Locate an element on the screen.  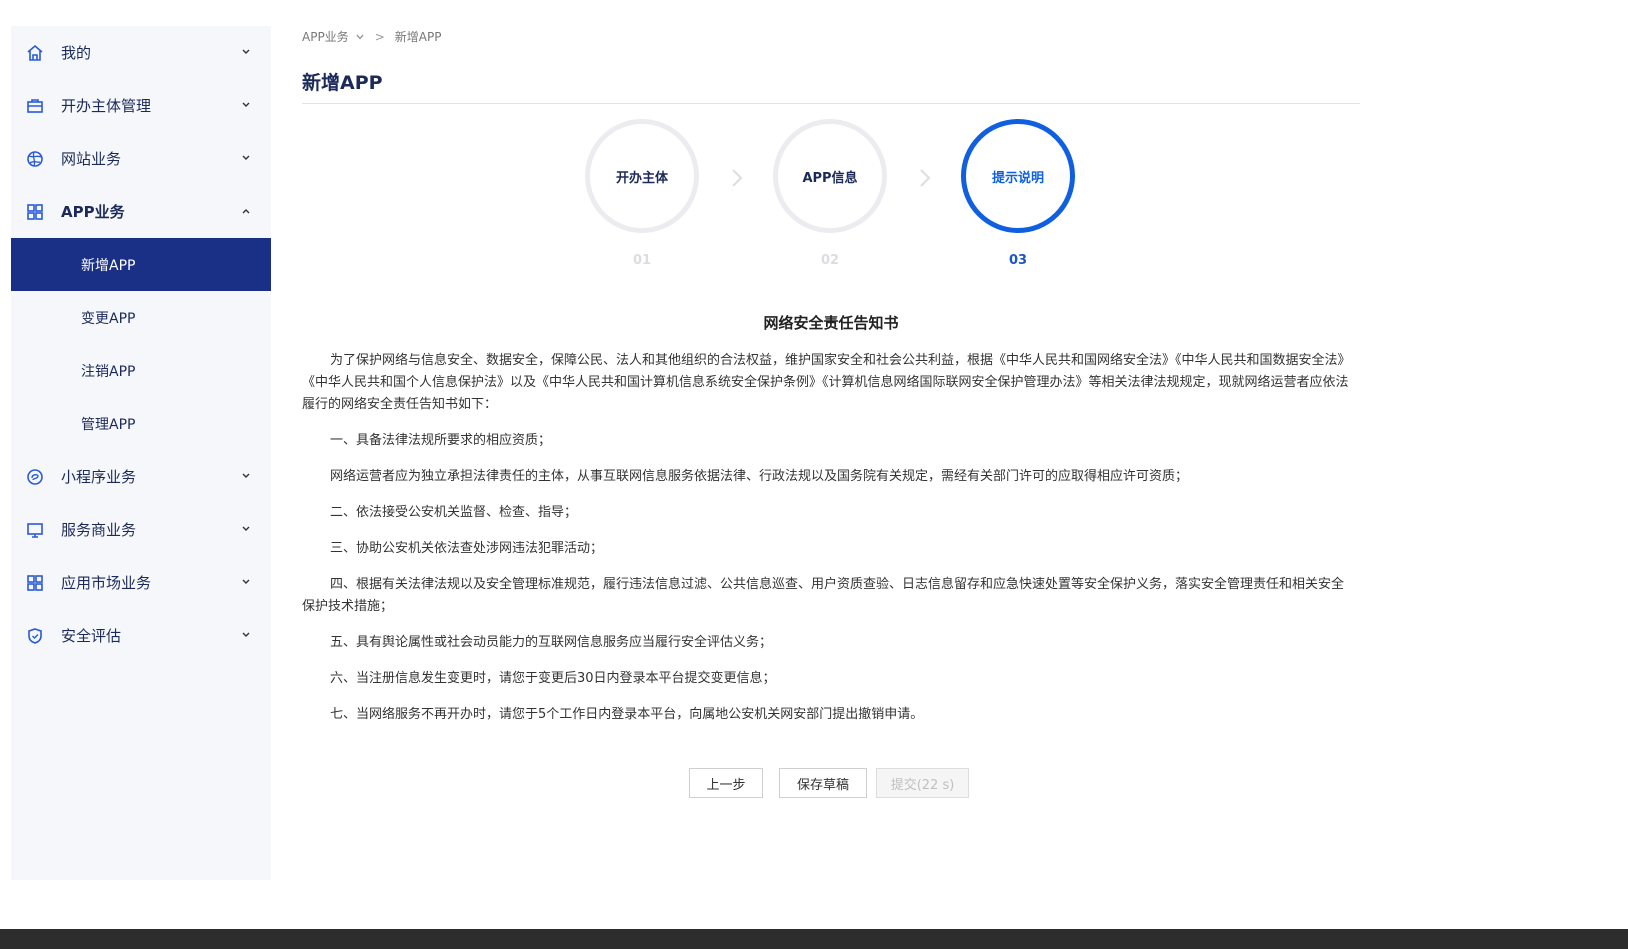
sidebar-subitem-label: 新增APP is located at coordinates (108, 265).